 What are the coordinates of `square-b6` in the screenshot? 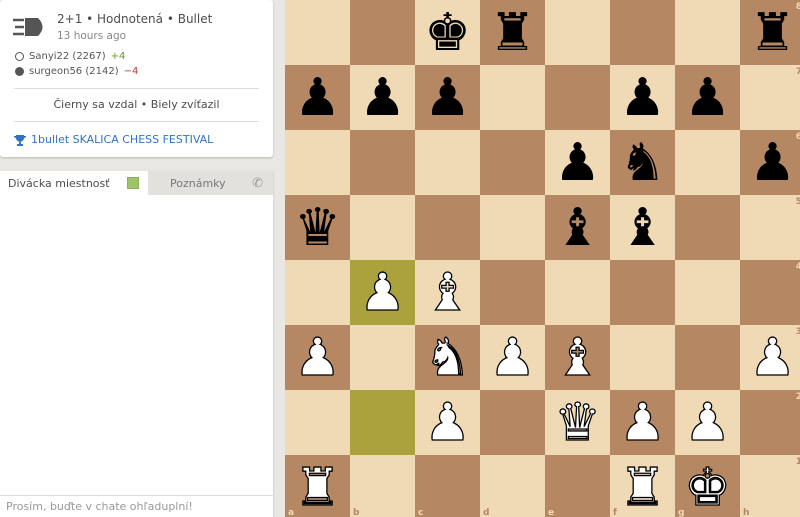 It's located at (382, 162).